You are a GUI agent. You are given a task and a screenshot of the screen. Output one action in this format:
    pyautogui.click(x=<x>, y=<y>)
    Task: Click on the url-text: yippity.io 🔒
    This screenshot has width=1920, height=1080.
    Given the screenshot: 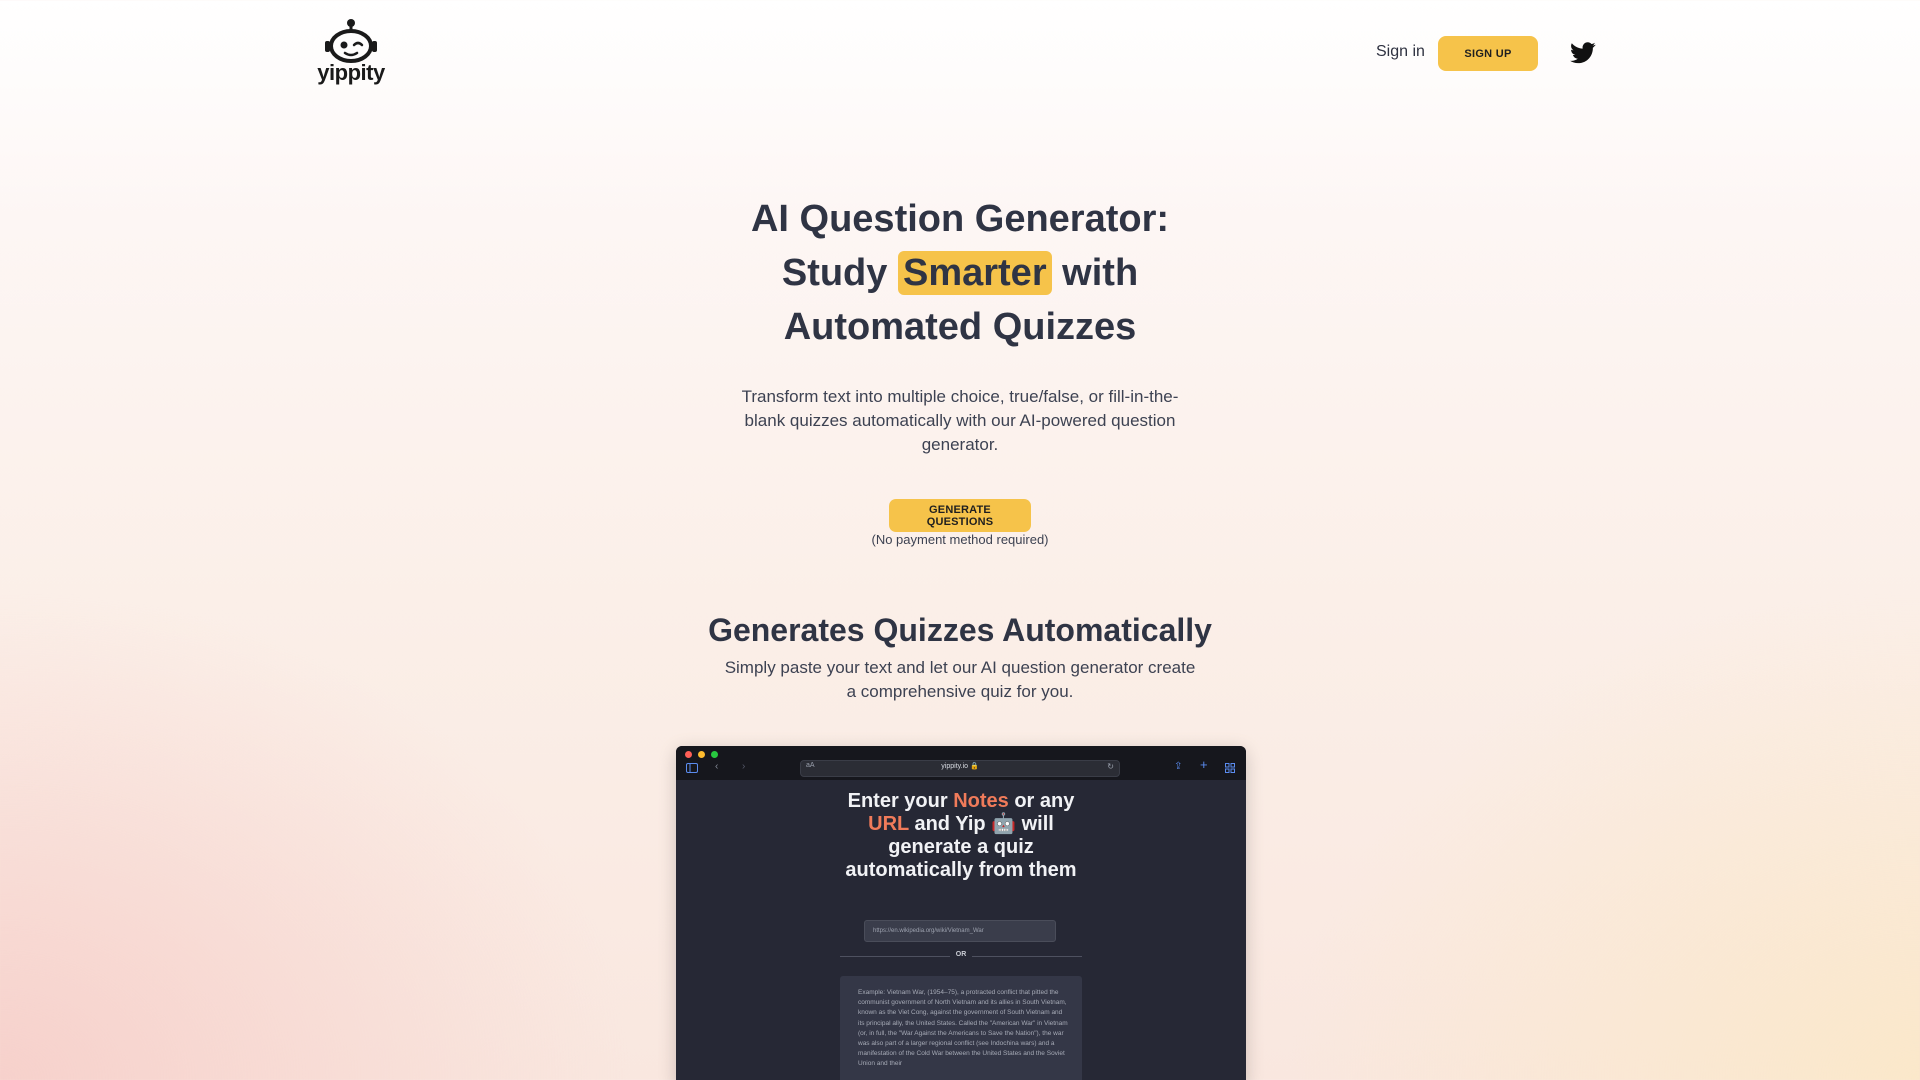 What is the action you would take?
    pyautogui.click(x=960, y=766)
    